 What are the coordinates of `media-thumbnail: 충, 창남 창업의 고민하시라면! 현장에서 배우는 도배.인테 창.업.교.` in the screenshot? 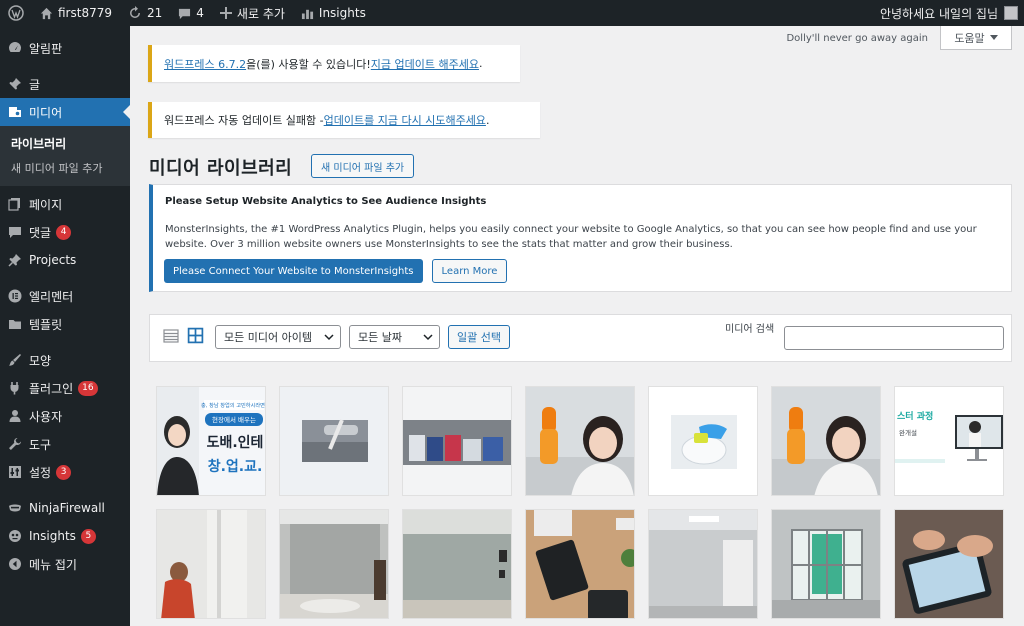 It's located at (211, 441).